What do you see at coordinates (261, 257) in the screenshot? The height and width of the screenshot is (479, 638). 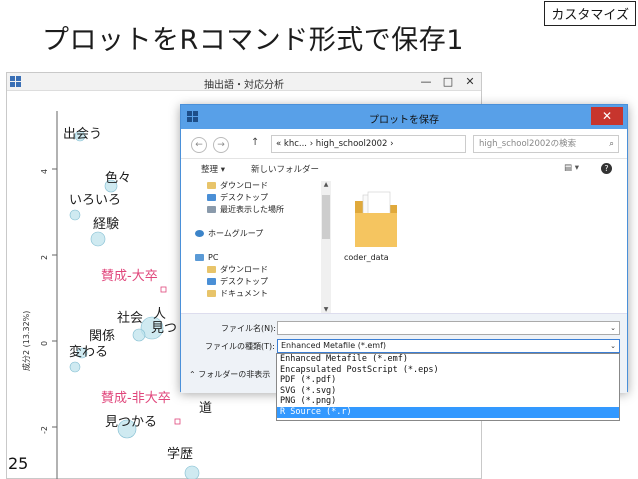 I see `nav-item-pc: PC` at bounding box center [261, 257].